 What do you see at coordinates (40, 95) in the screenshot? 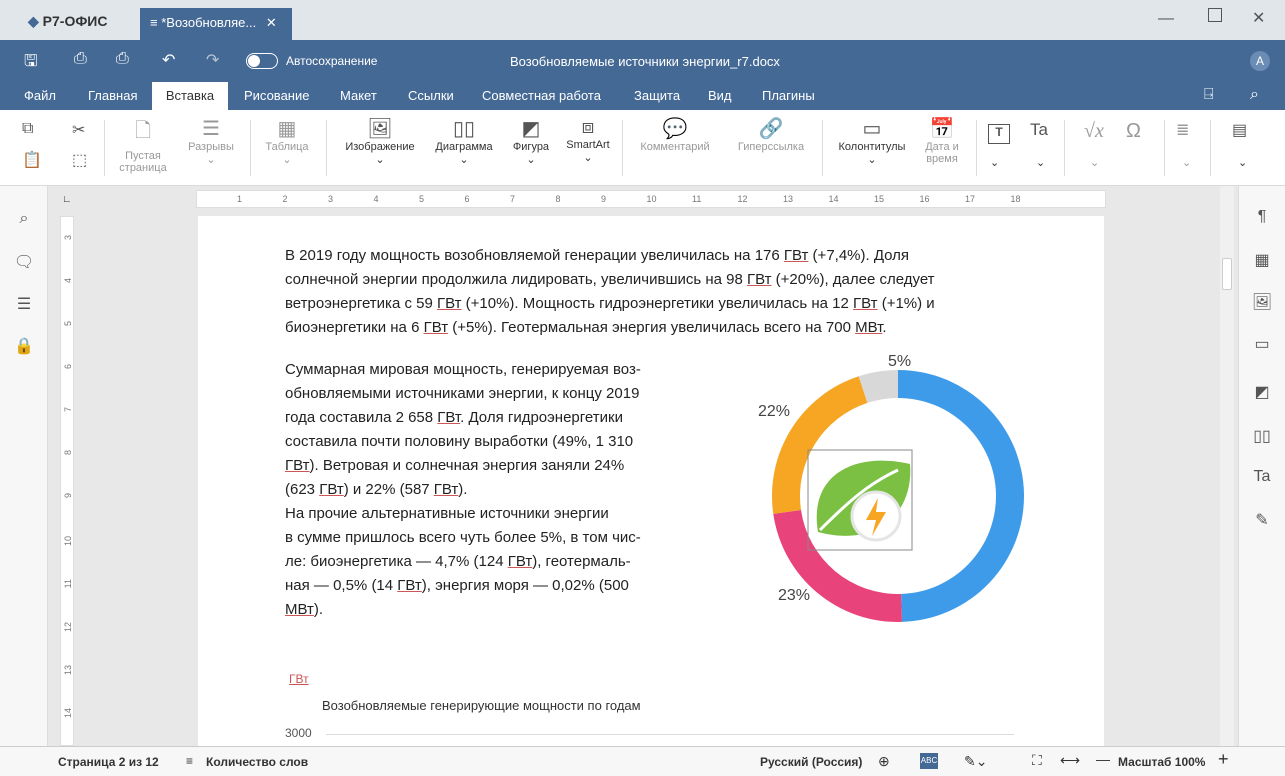
I see `tab-file: Файл` at bounding box center [40, 95].